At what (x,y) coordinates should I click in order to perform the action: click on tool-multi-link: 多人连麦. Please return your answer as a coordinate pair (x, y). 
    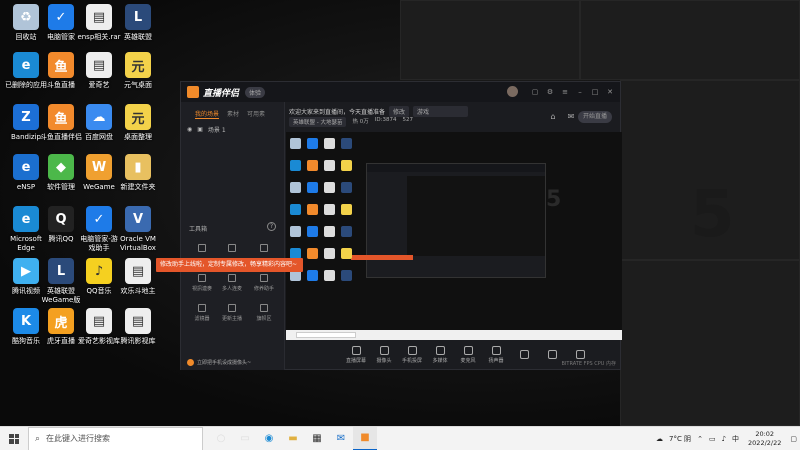
    Looking at the image, I should click on (232, 283).